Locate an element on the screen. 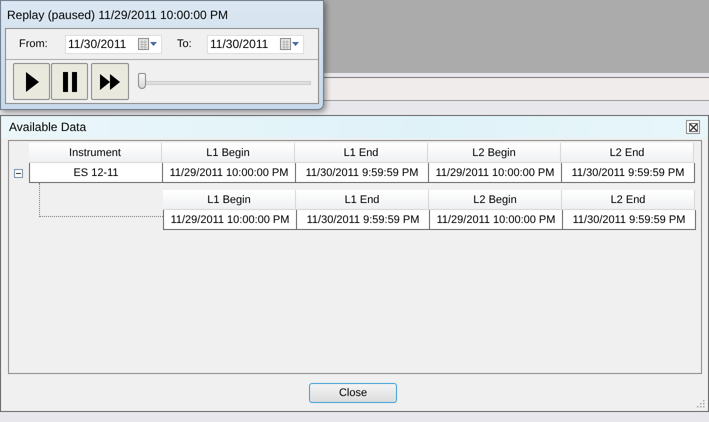  window-title: Available Data is located at coordinates (47, 127).